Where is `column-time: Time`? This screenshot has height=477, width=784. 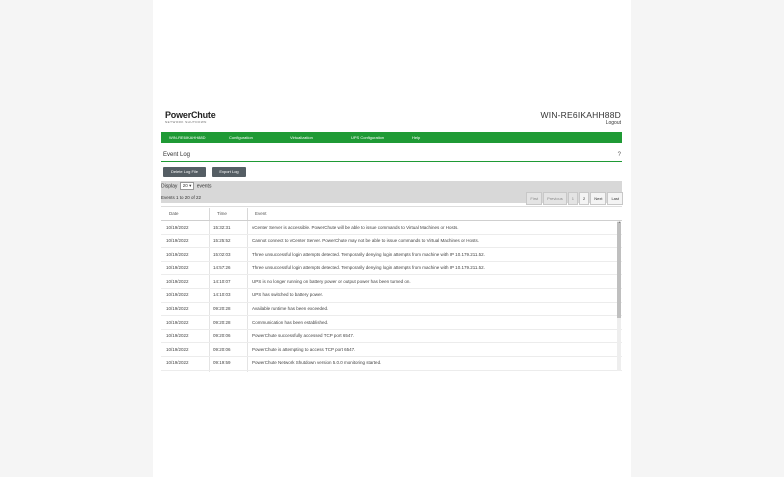
column-time: Time is located at coordinates (222, 213).